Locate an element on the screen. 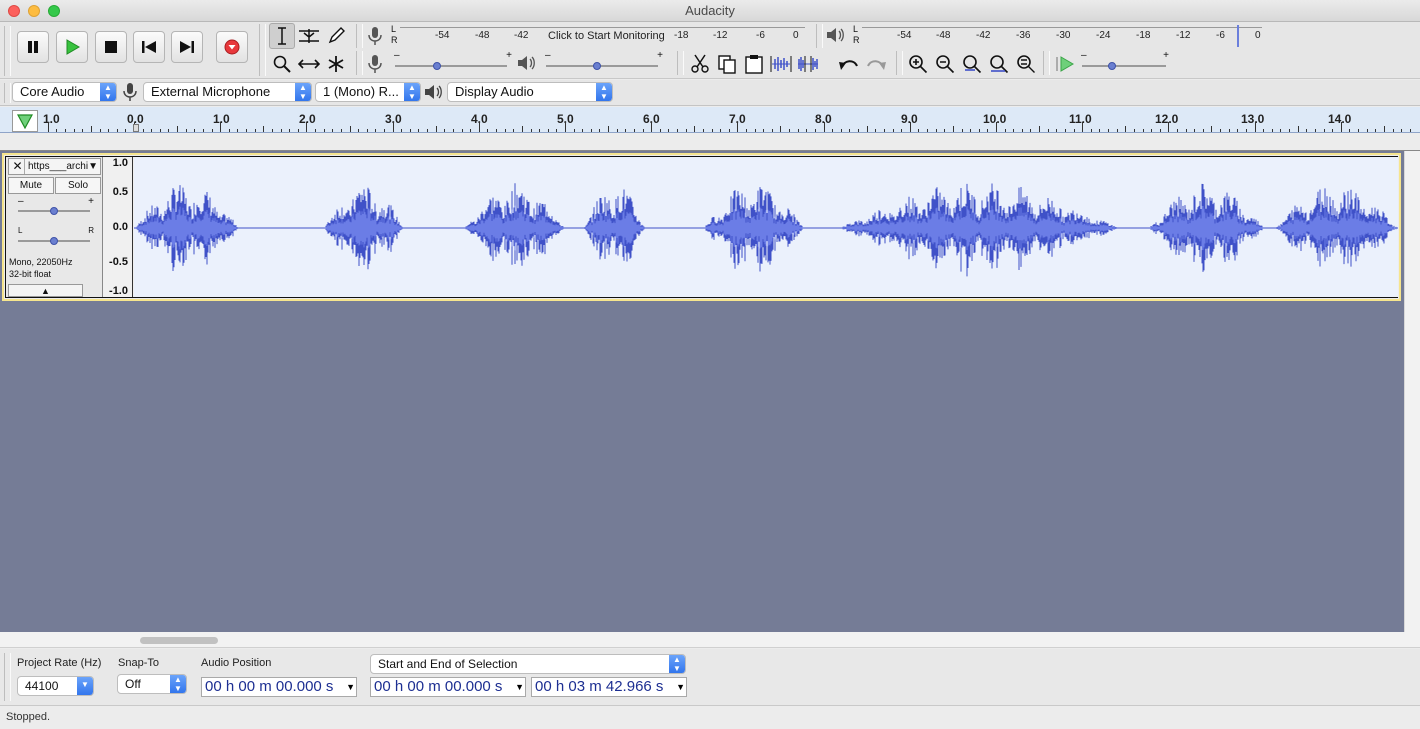  paste-icon is located at coordinates (754, 64).